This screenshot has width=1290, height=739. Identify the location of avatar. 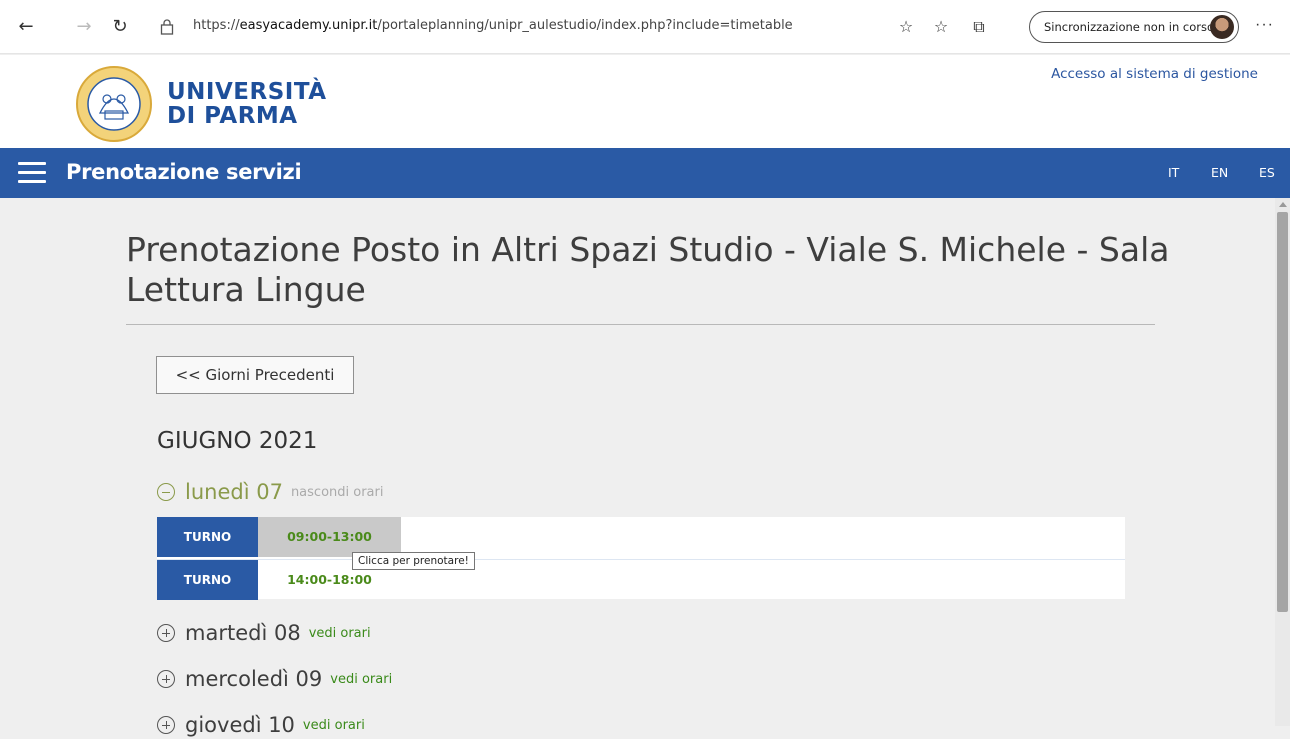
(1222, 27).